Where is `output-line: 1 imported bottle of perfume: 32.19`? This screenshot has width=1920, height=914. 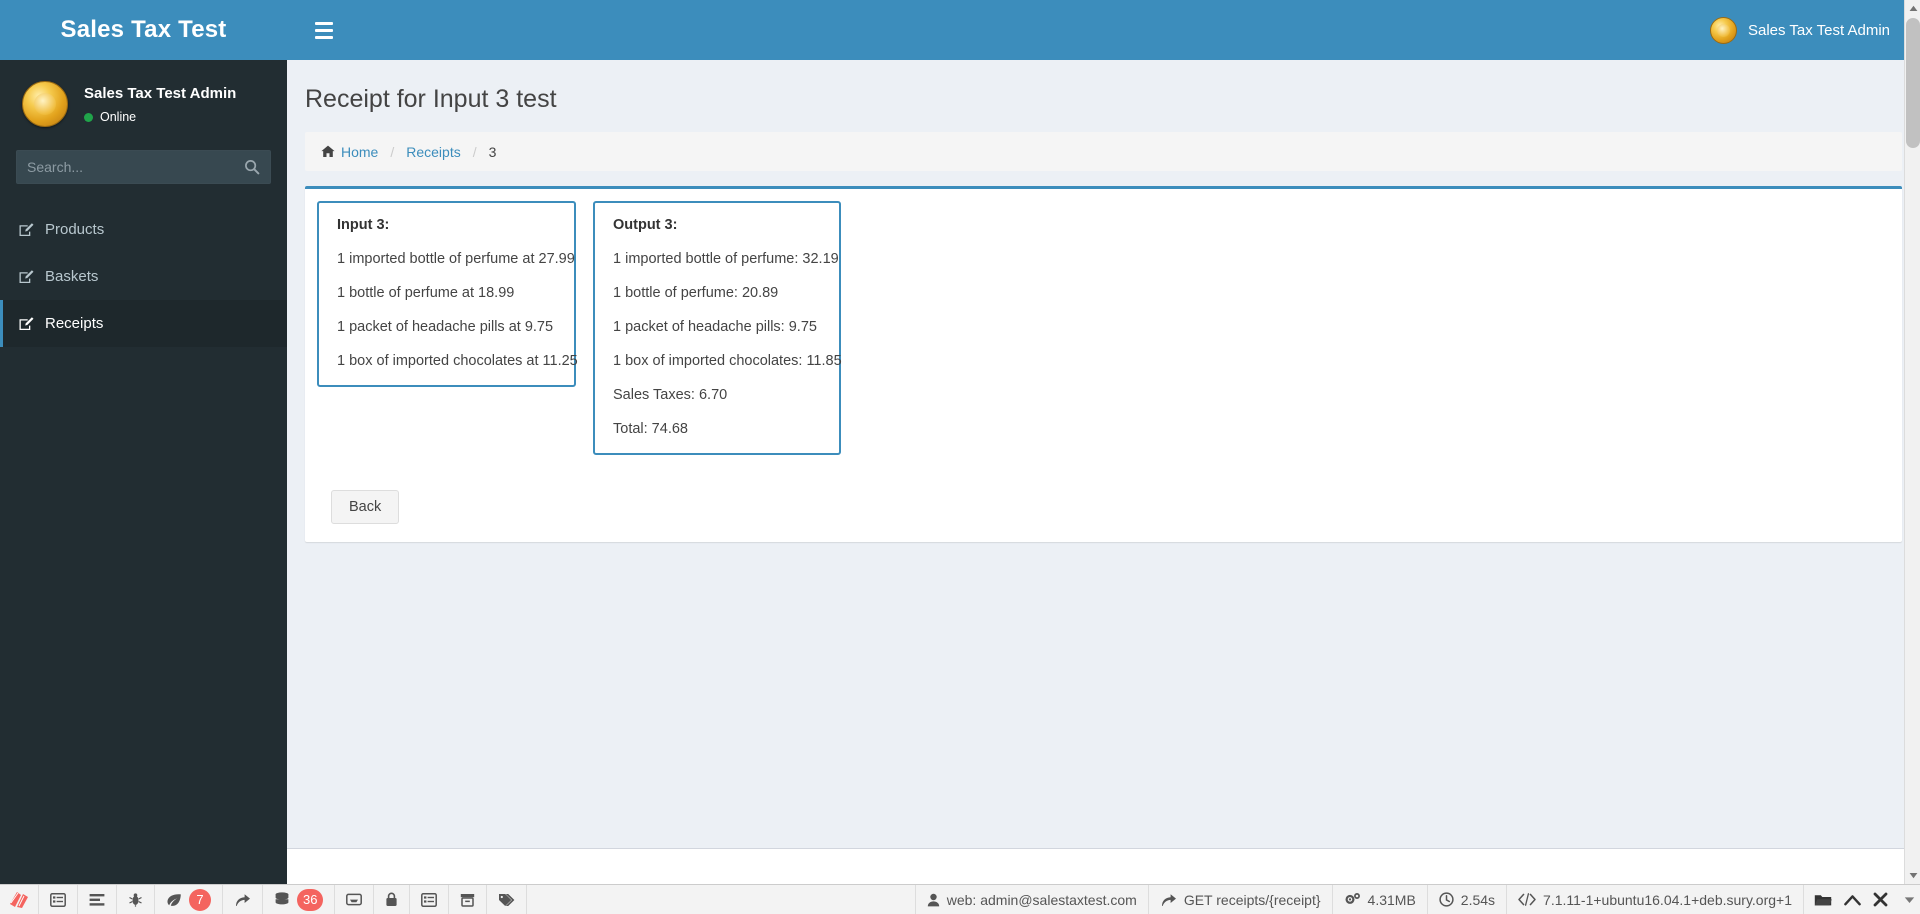 output-line: 1 imported bottle of perfume: 32.19 is located at coordinates (726, 259).